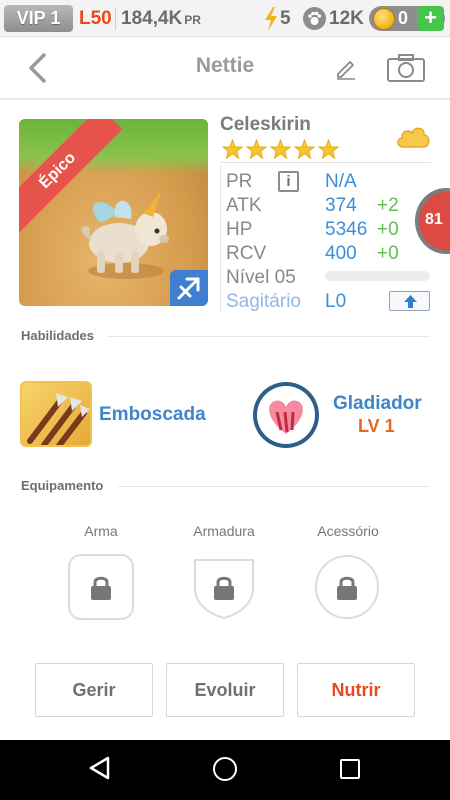  Describe the element at coordinates (341, 181) in the screenshot. I see `stat-value-pr: N/A` at that location.